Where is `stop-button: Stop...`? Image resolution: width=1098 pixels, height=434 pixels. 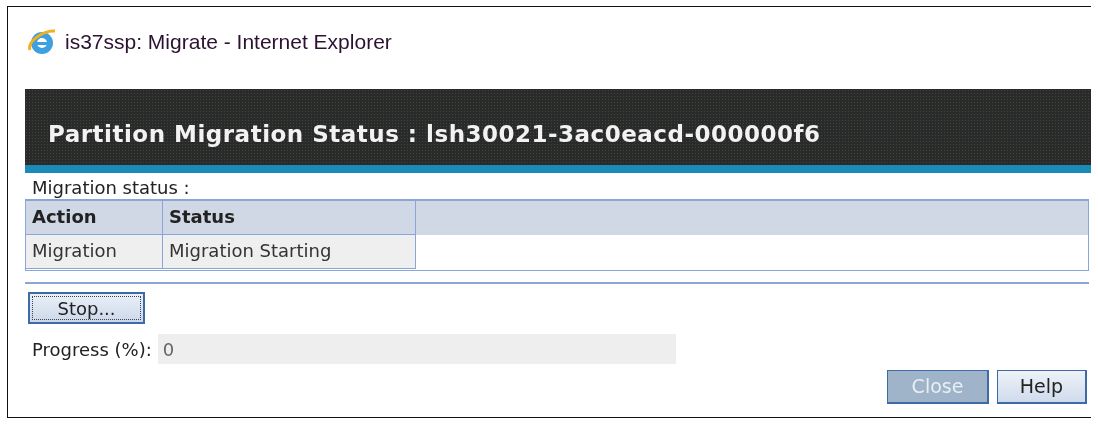
stop-button: Stop... is located at coordinates (86, 308).